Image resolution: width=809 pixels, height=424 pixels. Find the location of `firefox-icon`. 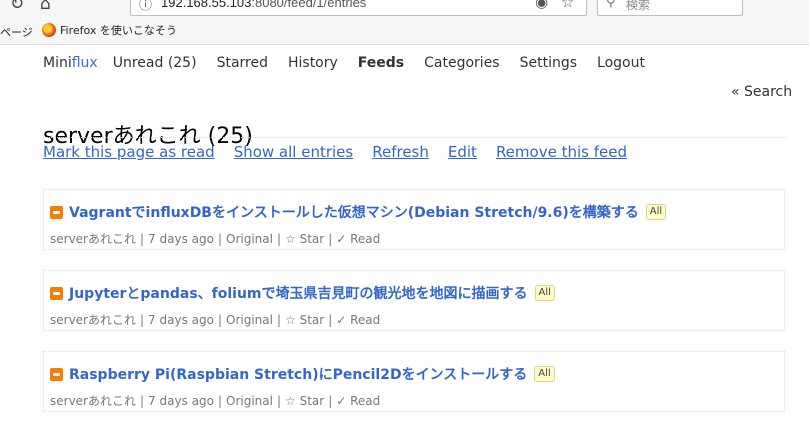

firefox-icon is located at coordinates (49, 30).